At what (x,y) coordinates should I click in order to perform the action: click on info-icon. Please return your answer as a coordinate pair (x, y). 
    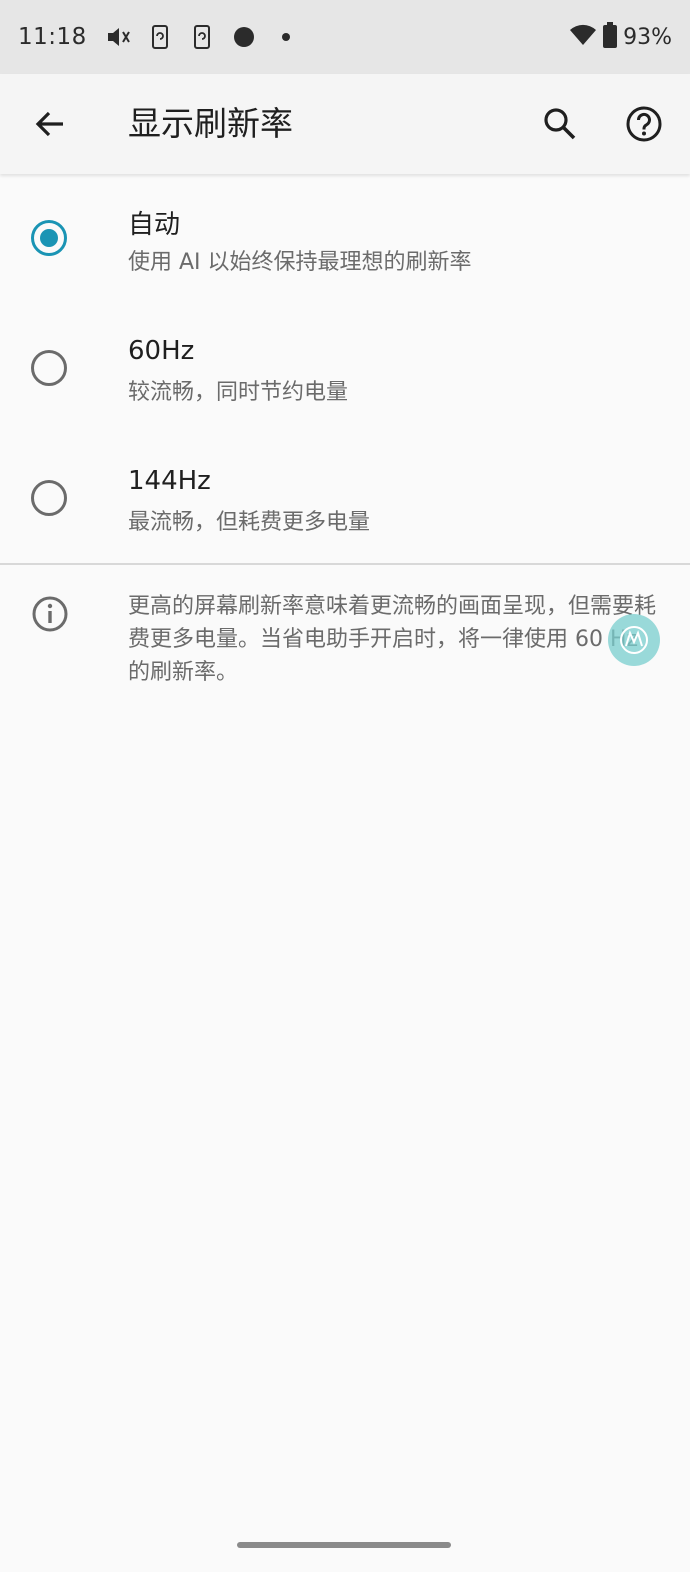
    Looking at the image, I should click on (50, 614).